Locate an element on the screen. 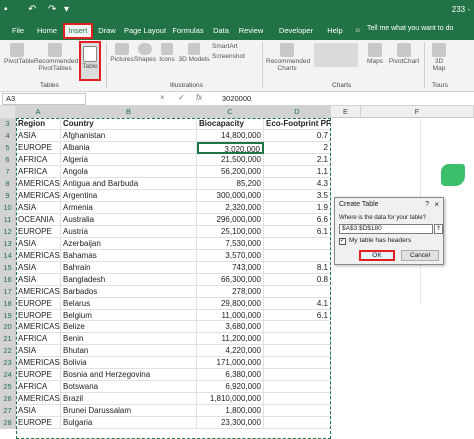 The image size is (474, 439). tab-data: Data is located at coordinates (221, 32).